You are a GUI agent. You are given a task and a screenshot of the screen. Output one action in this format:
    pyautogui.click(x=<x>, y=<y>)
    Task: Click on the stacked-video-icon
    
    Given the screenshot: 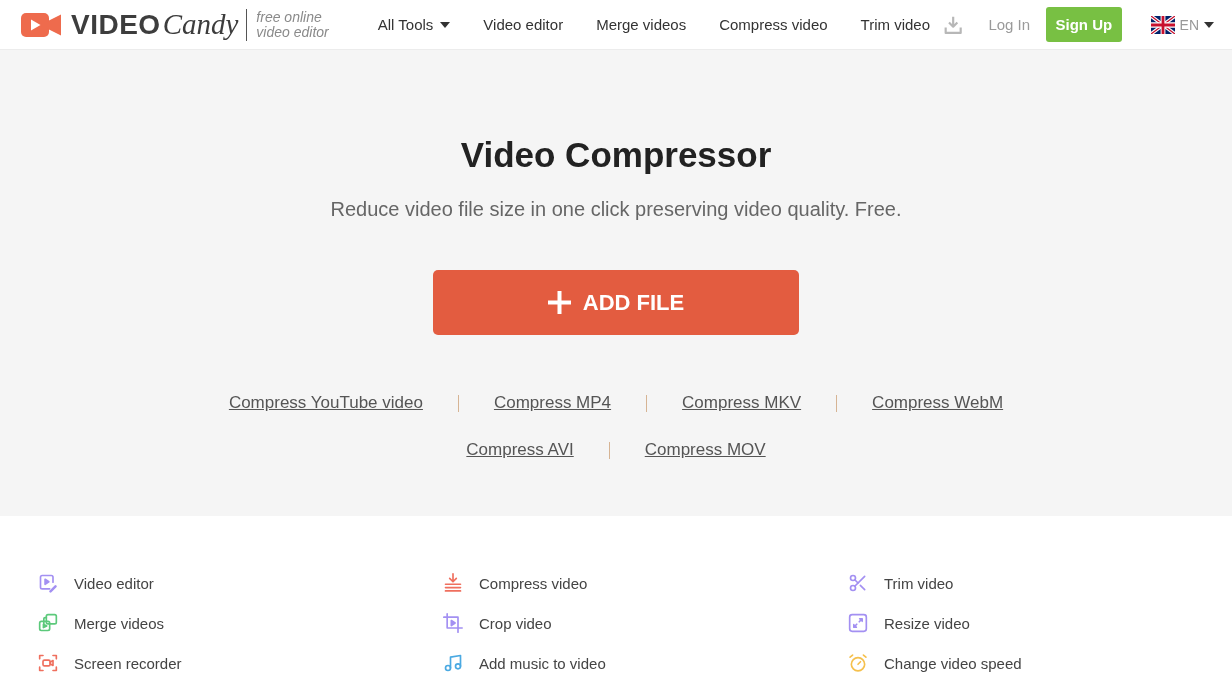 What is the action you would take?
    pyautogui.click(x=48, y=623)
    